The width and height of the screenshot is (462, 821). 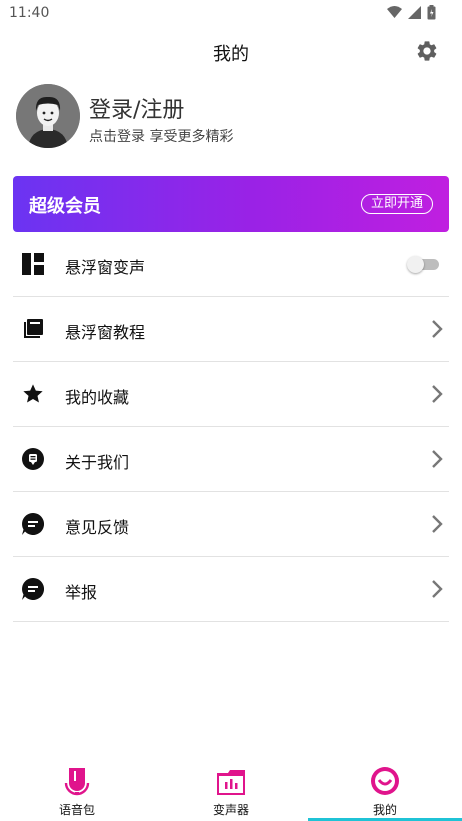 I want to click on page-title: 我的, so click(x=231, y=54).